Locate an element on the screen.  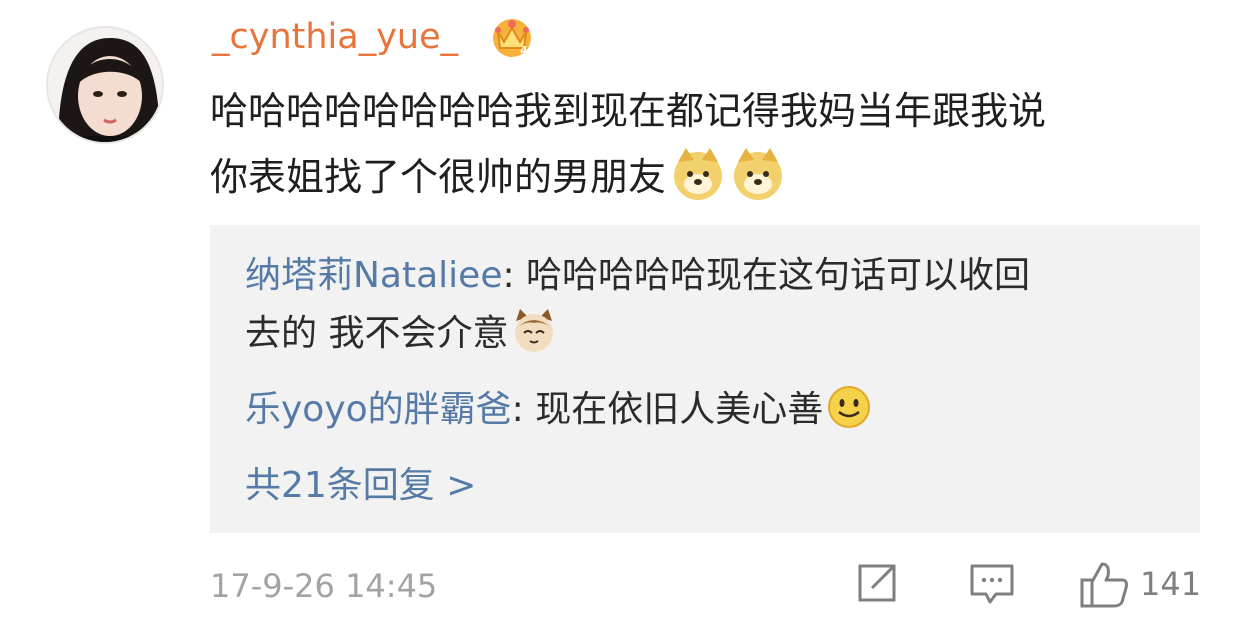
reply-line: 去的 我不会介意 is located at coordinates (710, 334).